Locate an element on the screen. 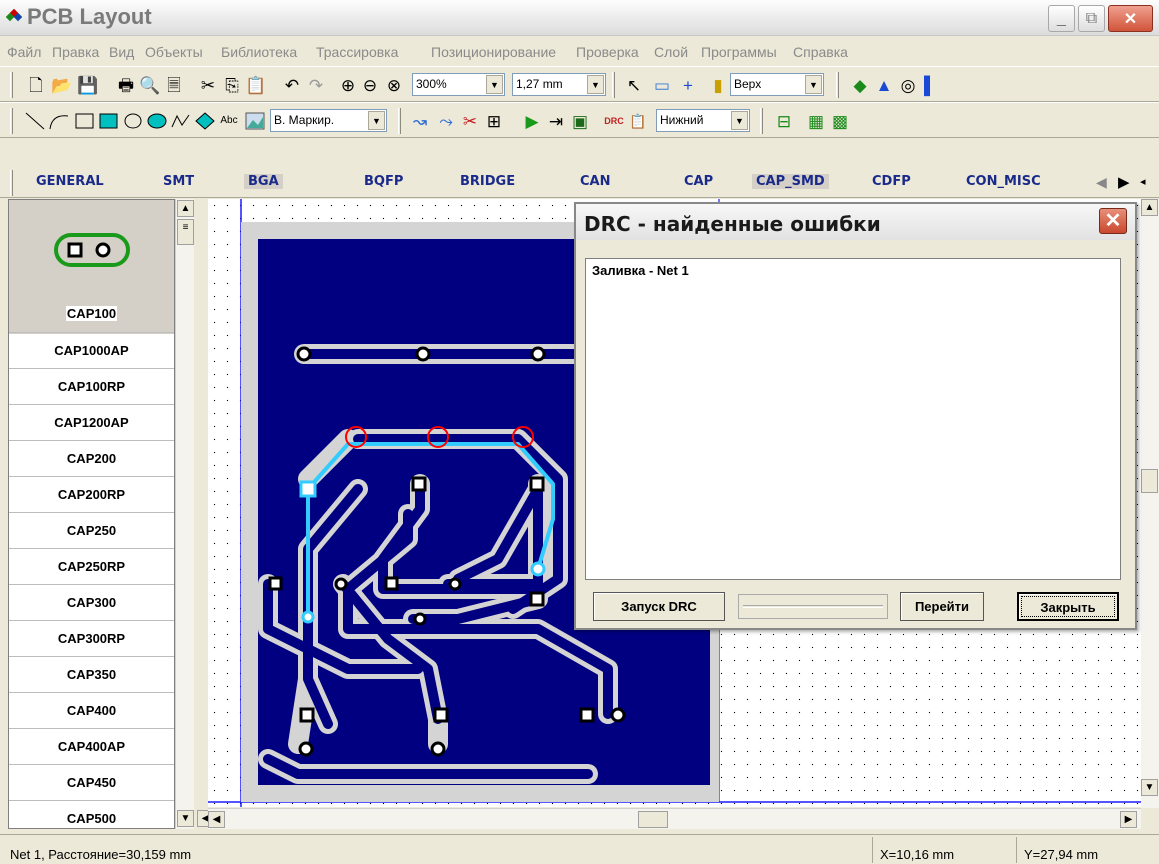  cut-icon: ✂ is located at coordinates (208, 85).